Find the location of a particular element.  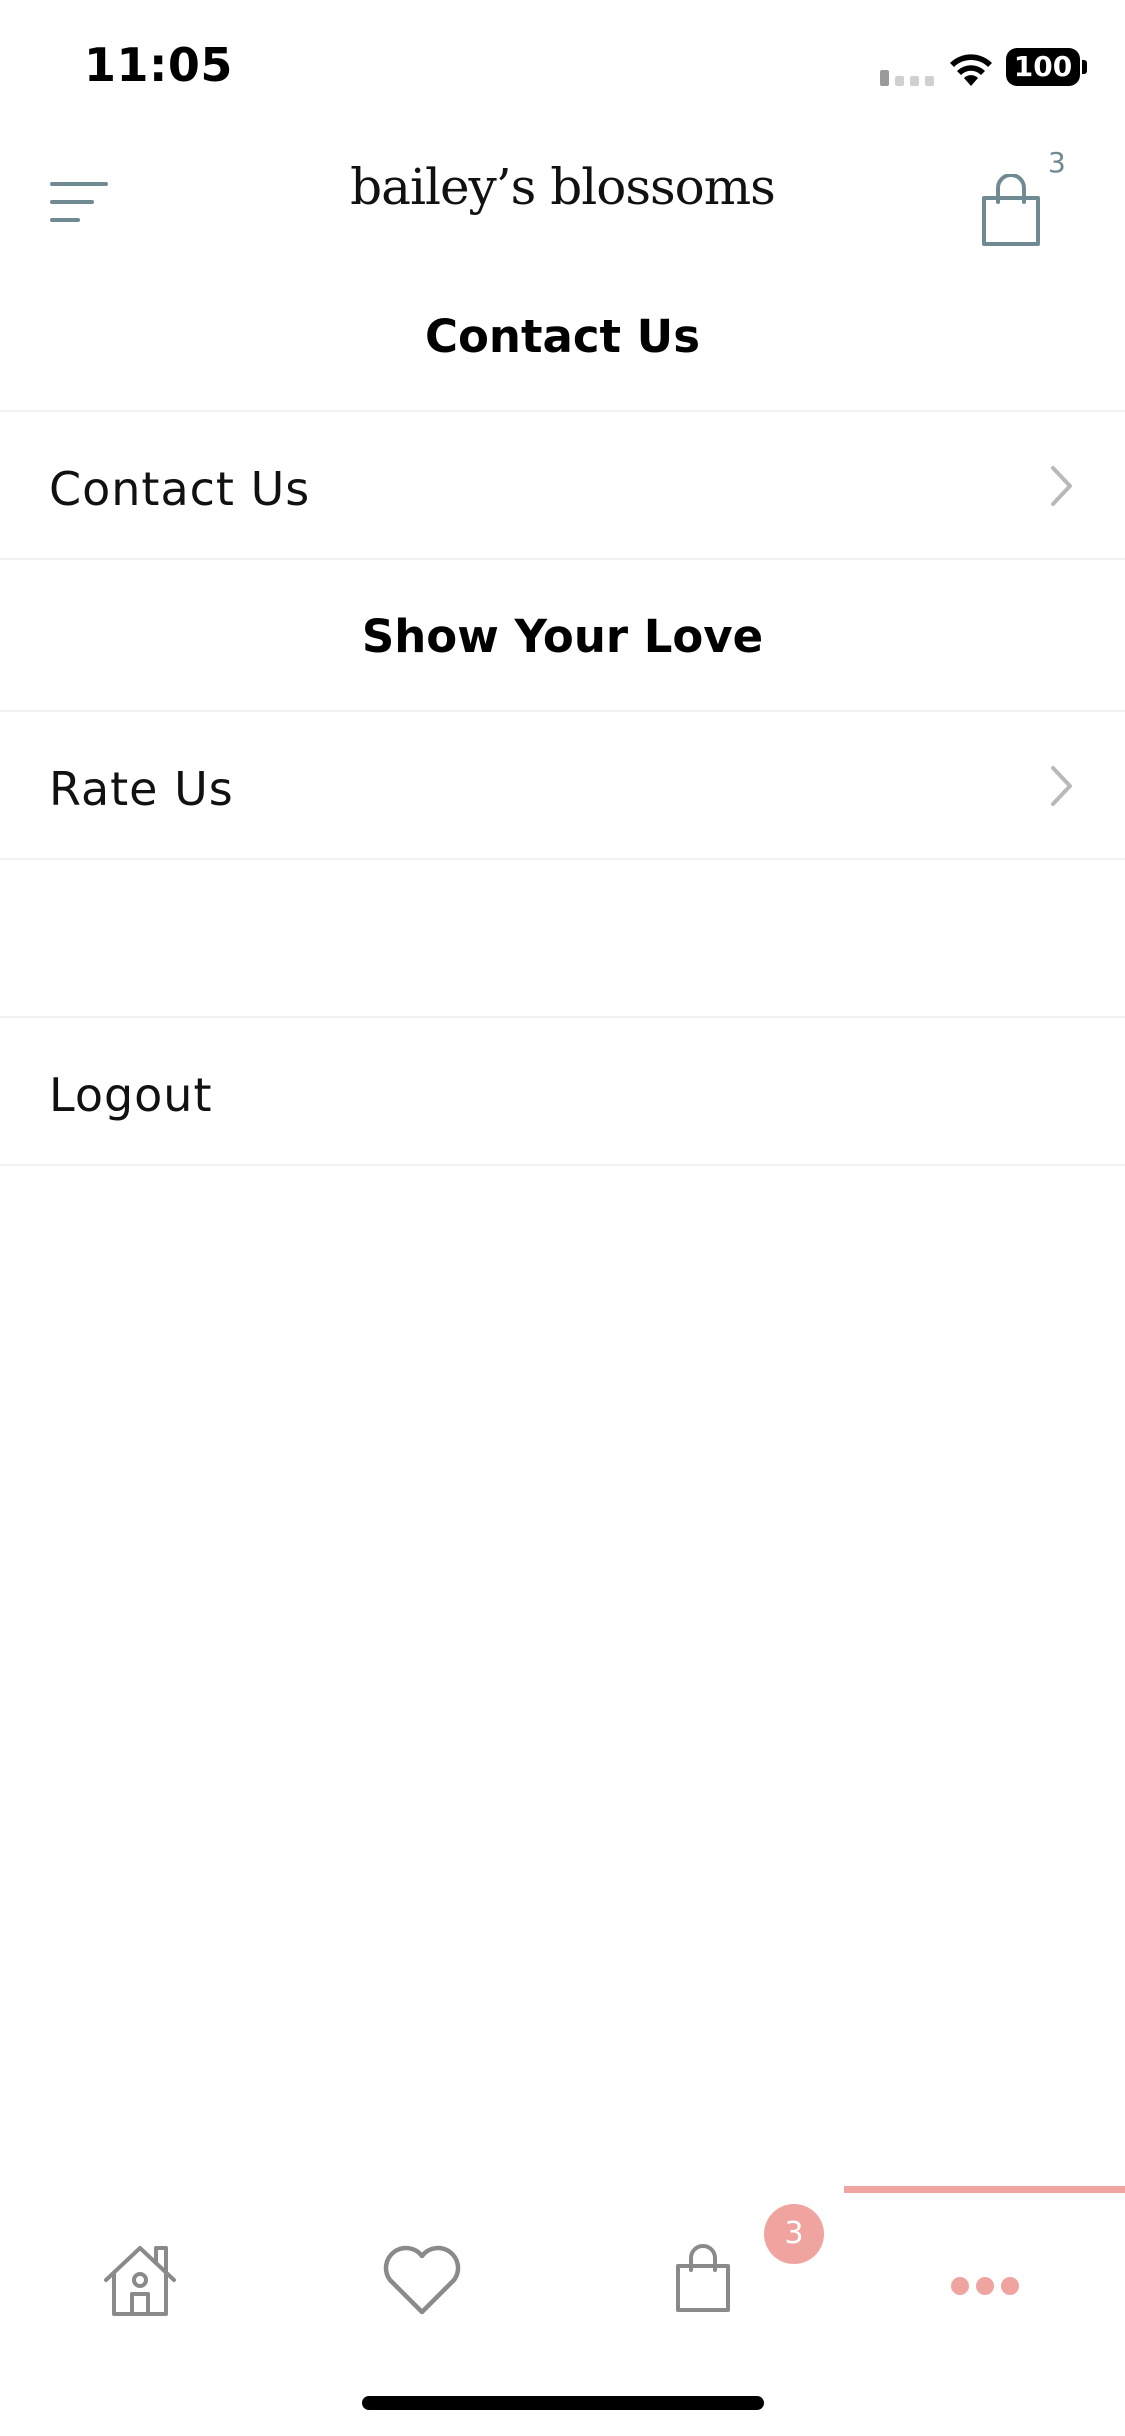

home-indicator is located at coordinates (563, 2403).